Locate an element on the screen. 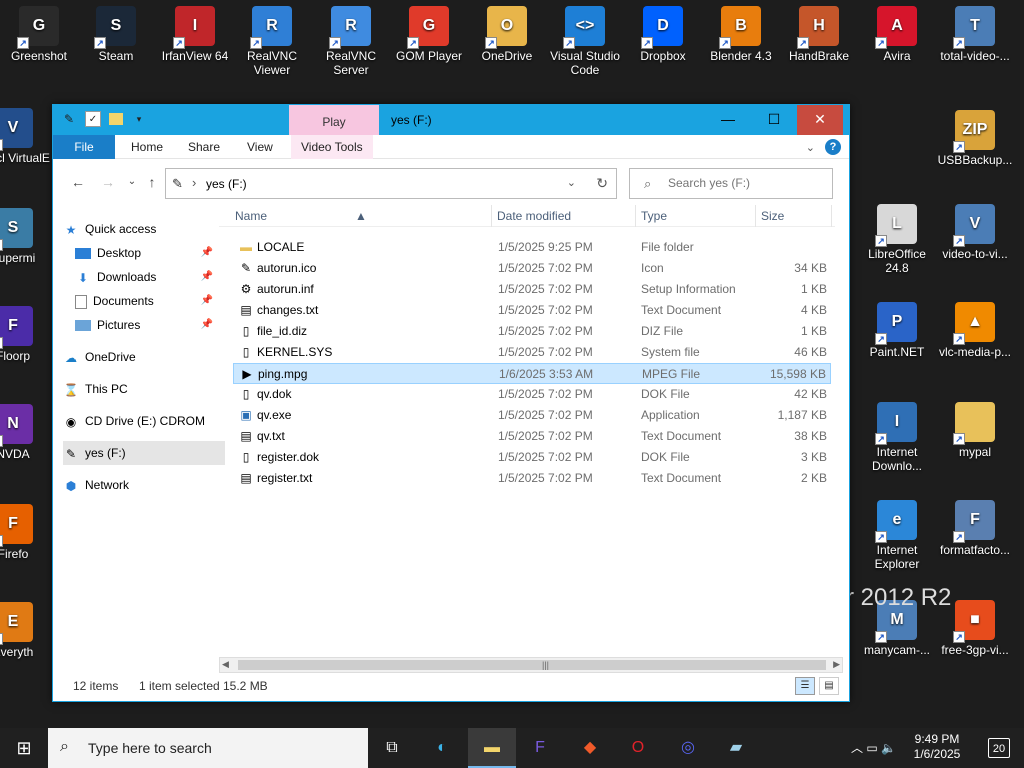 The image size is (1024, 768). properties-icon: ✓ is located at coordinates (93, 119).